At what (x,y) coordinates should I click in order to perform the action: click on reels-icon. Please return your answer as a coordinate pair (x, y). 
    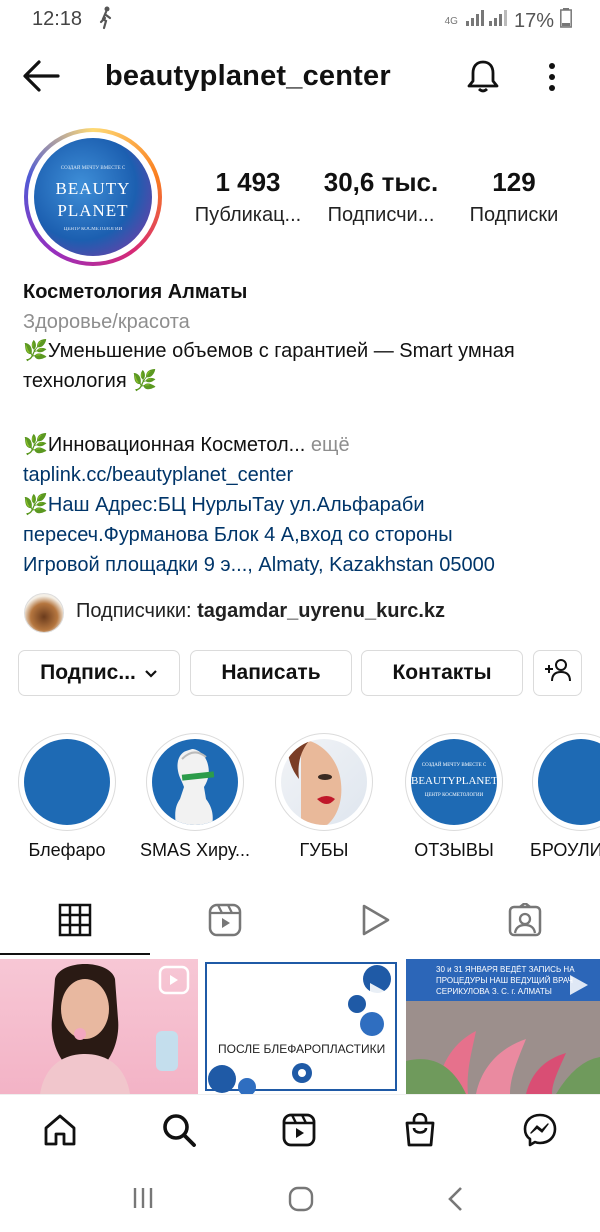
    Looking at the image, I should click on (225, 920).